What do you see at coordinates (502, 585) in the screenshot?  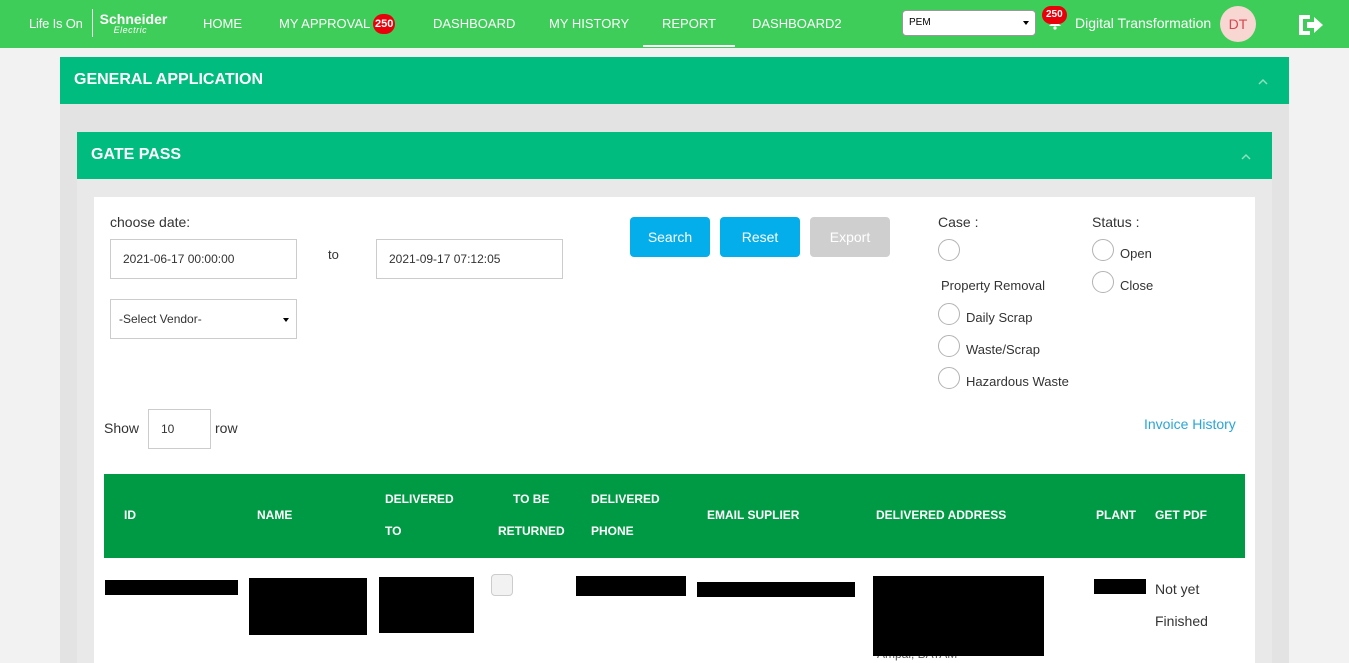 I see `to-be-returned-checkbox` at bounding box center [502, 585].